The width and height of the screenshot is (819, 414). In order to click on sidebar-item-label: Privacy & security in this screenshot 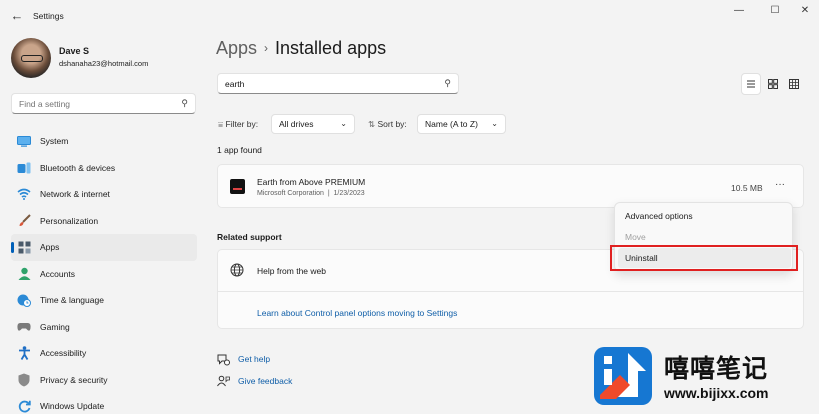, I will do `click(74, 379)`.